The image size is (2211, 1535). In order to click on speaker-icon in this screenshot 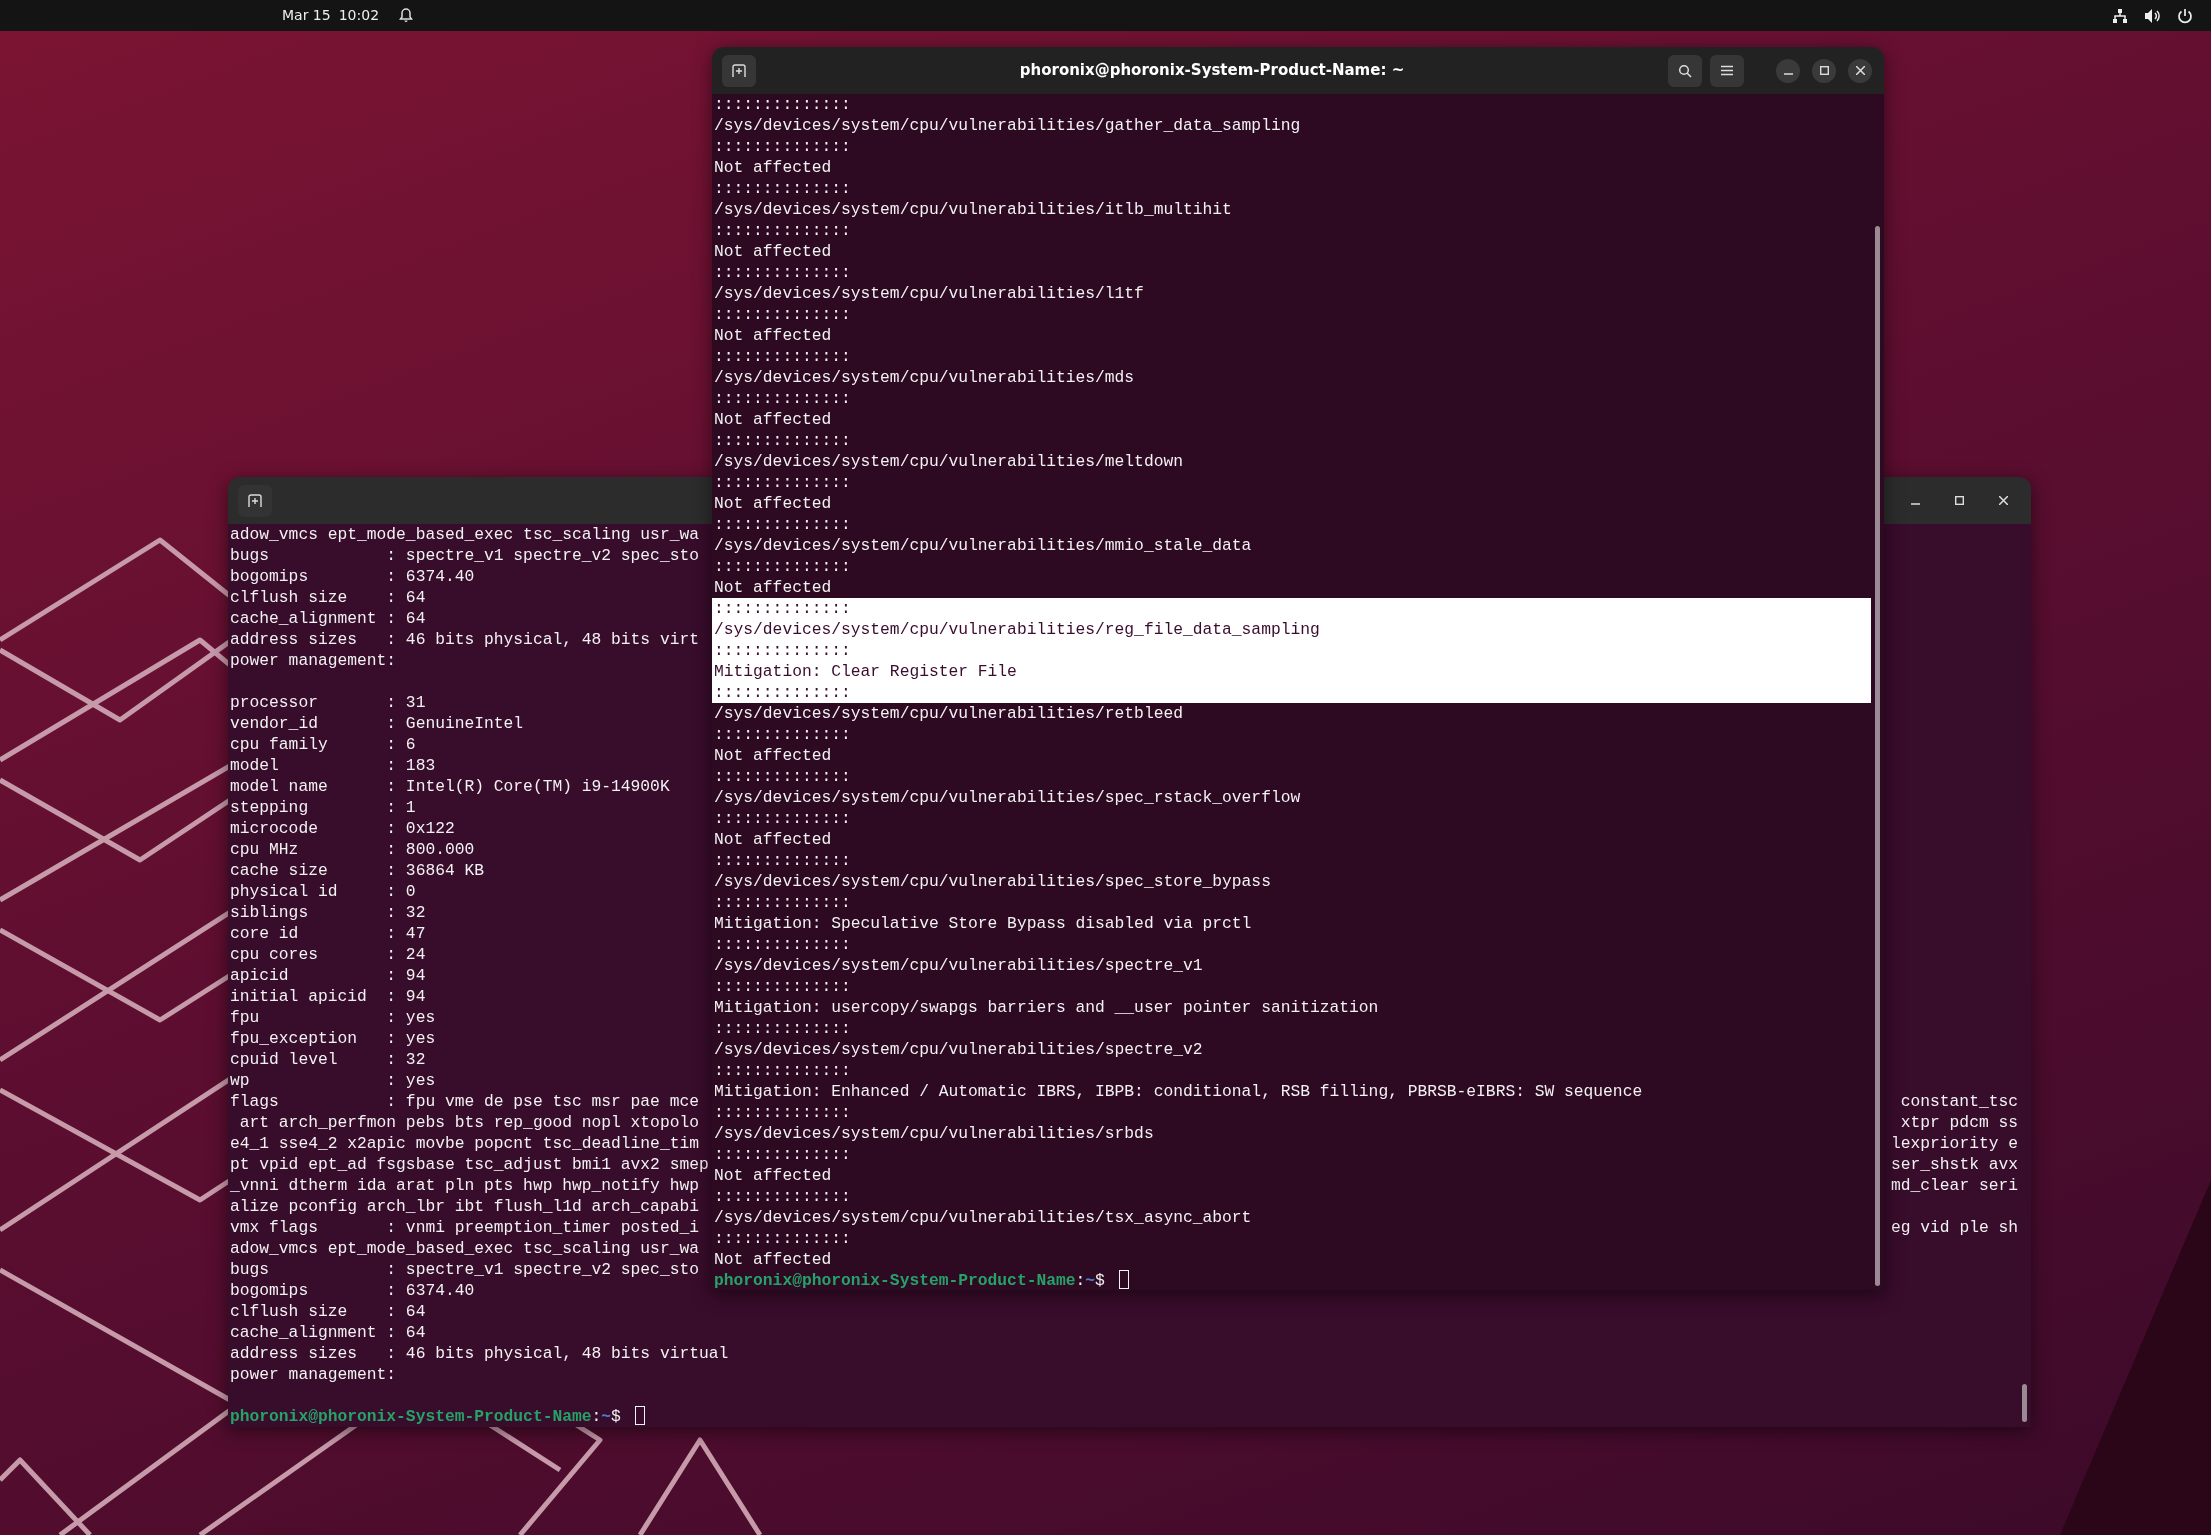, I will do `click(2152, 15)`.